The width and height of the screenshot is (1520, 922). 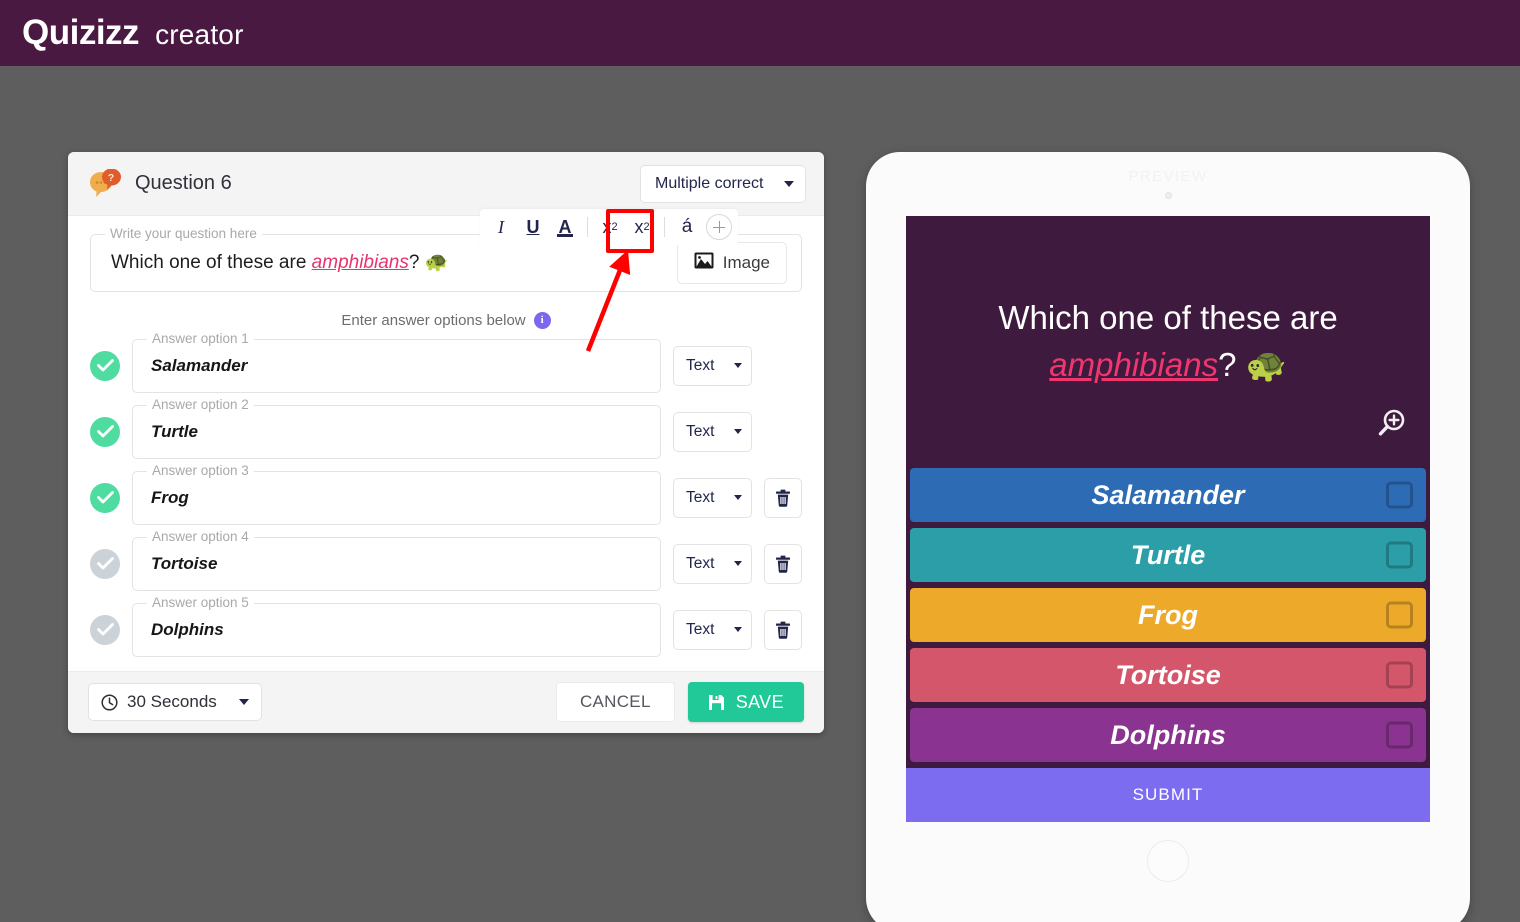 I want to click on preview-tile-label-3: Frog, so click(x=1168, y=614).